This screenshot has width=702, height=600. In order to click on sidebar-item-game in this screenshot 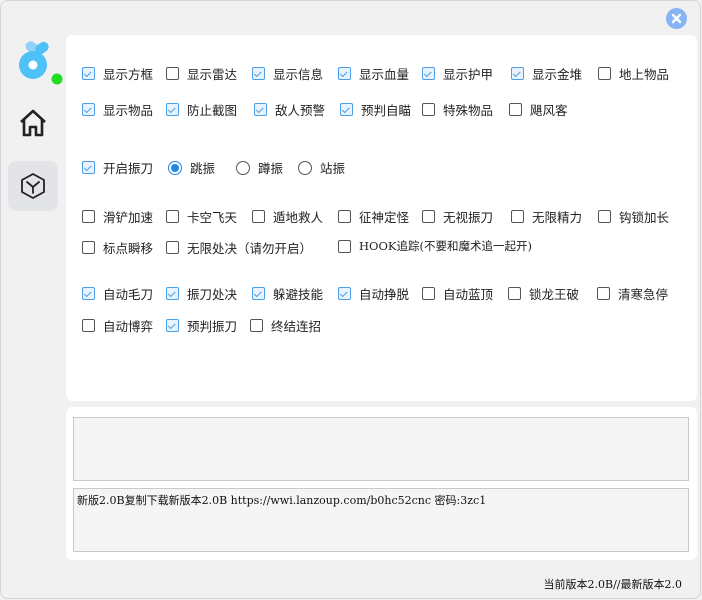, I will do `click(33, 186)`.